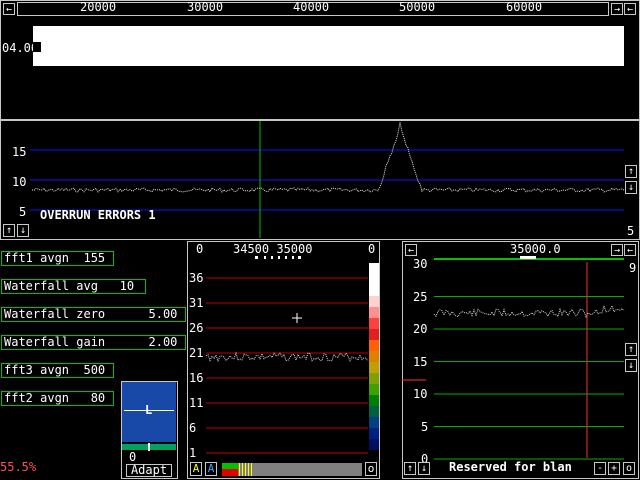 The width and height of the screenshot is (640, 480). I want to click on right-bottom-up-button: ↑, so click(410, 468).